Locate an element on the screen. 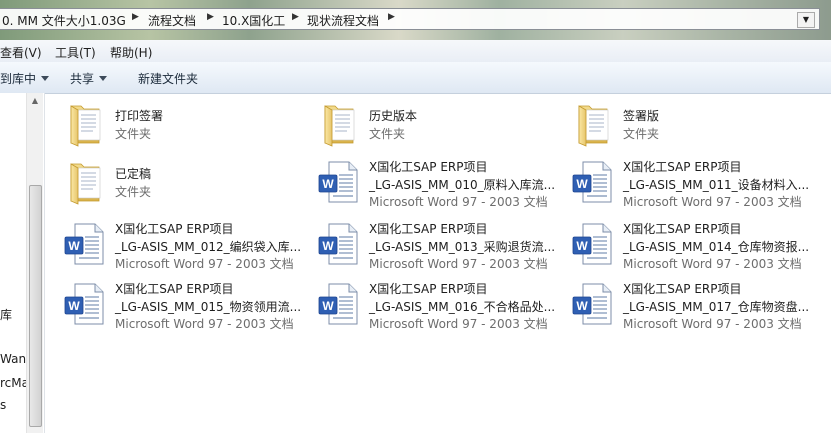  breadcrumb-root: 0. MM 文件大小1.03G is located at coordinates (64, 20).